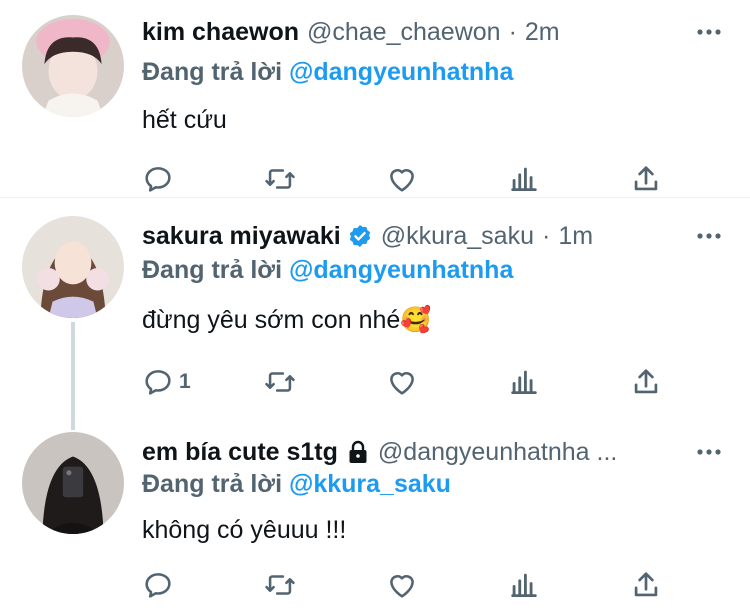 The height and width of the screenshot is (615, 750). I want to click on display-name: em bía cute s1tg, so click(240, 452).